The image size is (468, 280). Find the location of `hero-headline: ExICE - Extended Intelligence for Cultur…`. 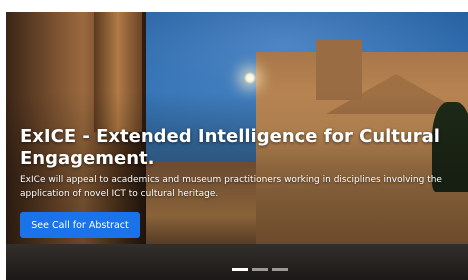

hero-headline: ExICE - Extended Intelligence for Cultur… is located at coordinates (230, 147).